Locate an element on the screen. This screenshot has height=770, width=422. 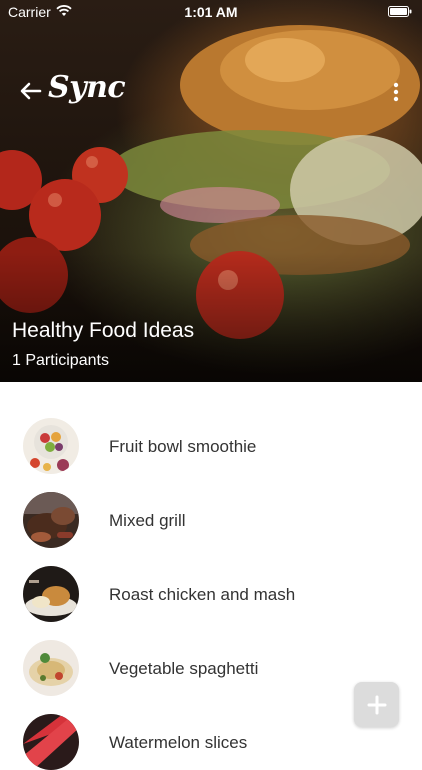
list-item-label: Fruit bowl smoothie is located at coordinates (183, 446).